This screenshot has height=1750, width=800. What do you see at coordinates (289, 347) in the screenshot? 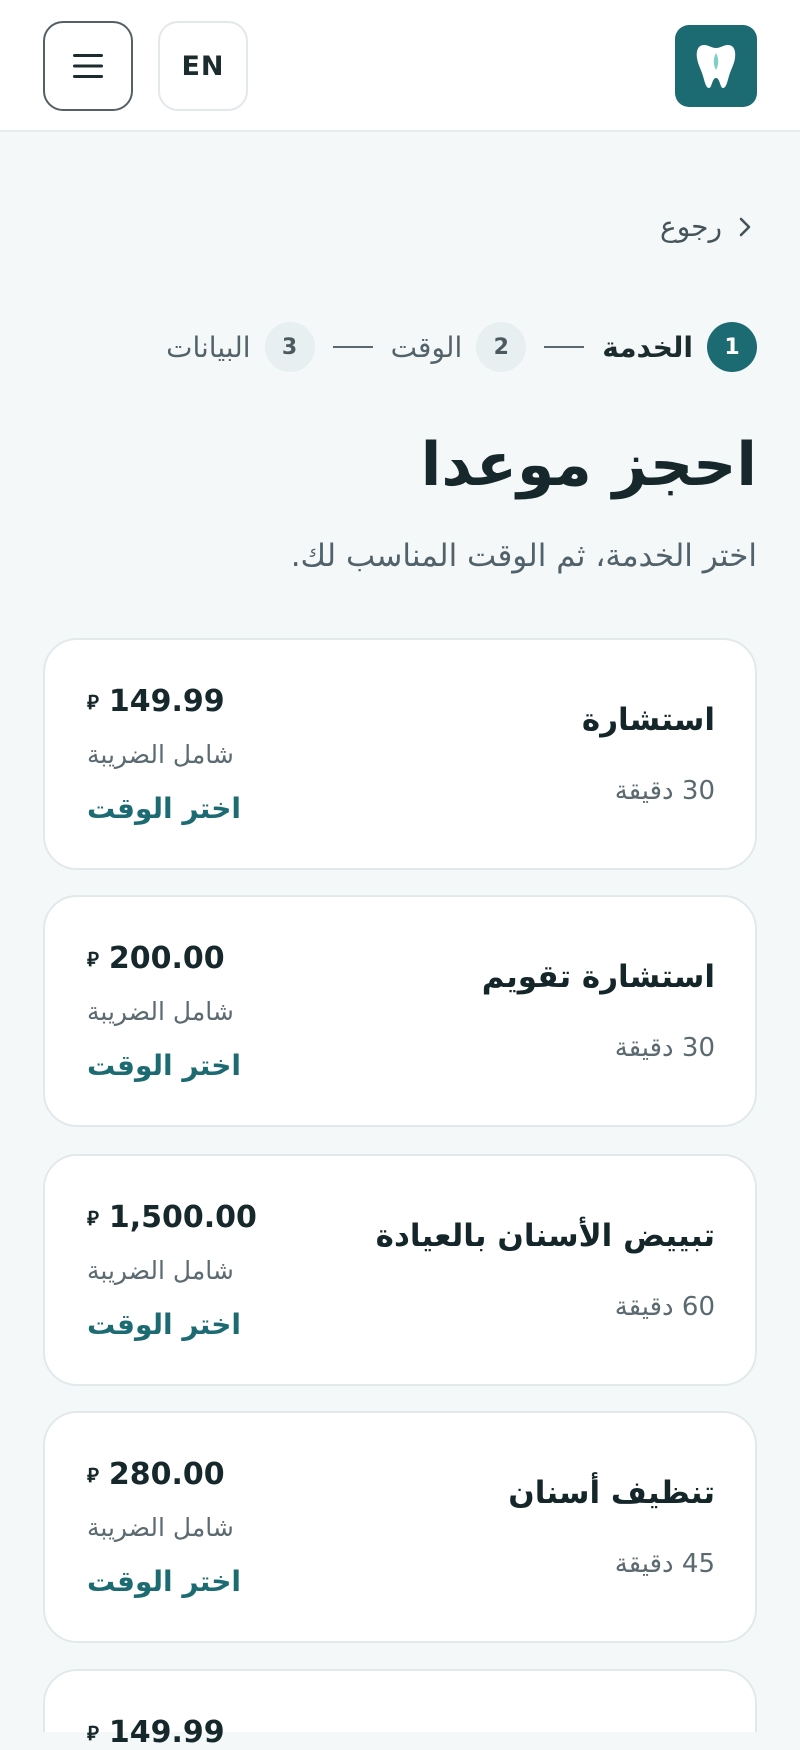
I see `step-number: 3` at bounding box center [289, 347].